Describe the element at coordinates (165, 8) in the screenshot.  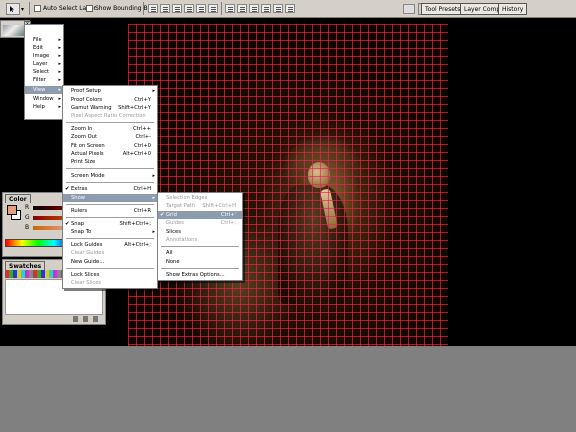
I see `align-vcenter-button` at that location.